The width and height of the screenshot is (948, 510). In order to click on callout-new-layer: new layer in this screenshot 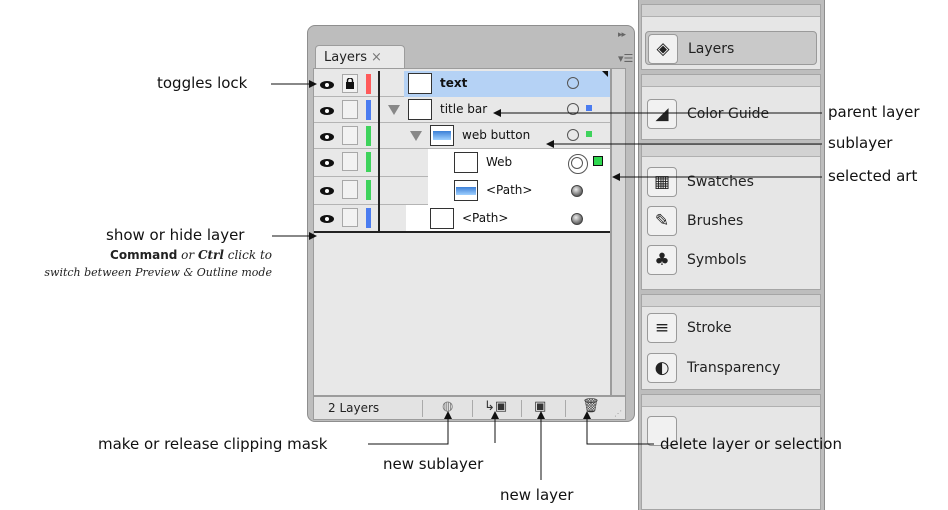, I will do `click(537, 495)`.